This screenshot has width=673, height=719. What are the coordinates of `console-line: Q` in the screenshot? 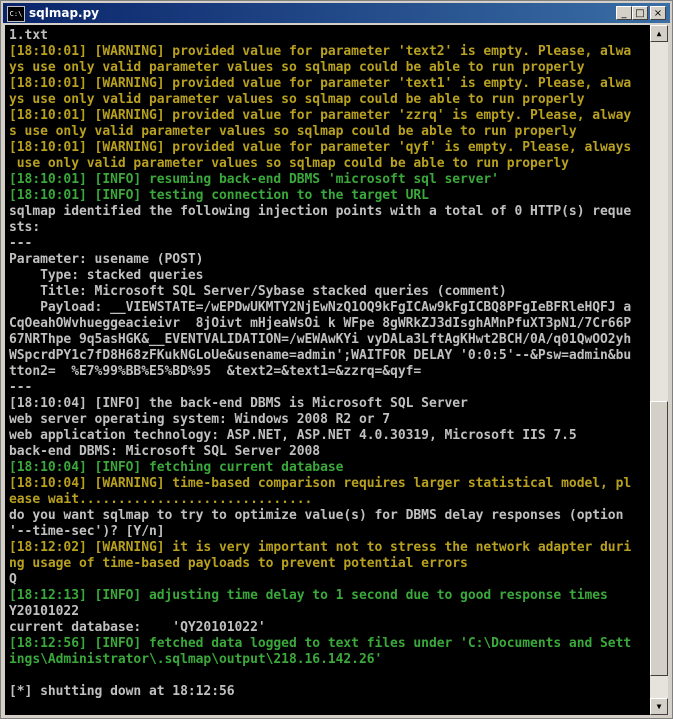 It's located at (13, 579).